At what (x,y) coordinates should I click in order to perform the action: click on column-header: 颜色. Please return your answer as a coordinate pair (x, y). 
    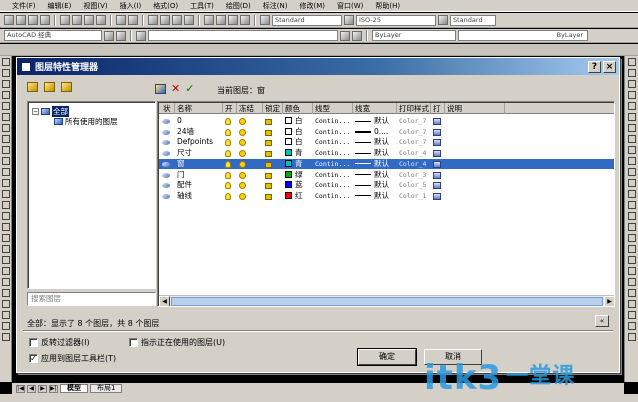
    Looking at the image, I should click on (298, 108).